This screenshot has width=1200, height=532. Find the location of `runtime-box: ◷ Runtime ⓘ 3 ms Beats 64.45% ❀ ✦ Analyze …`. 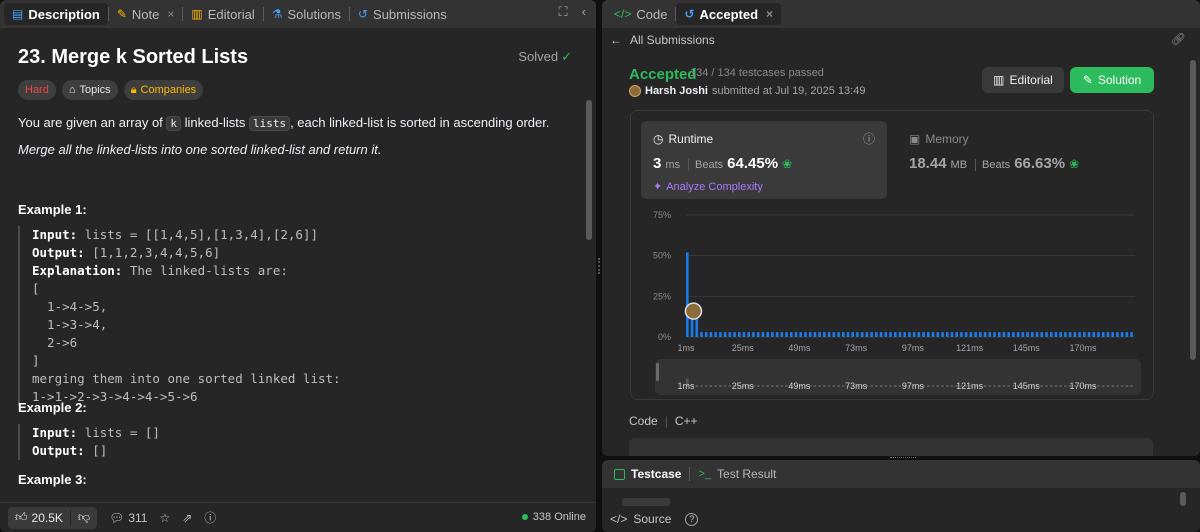

runtime-box: ◷ Runtime ⓘ 3 ms Beats 64.45% ❀ ✦ Analyze … is located at coordinates (764, 160).